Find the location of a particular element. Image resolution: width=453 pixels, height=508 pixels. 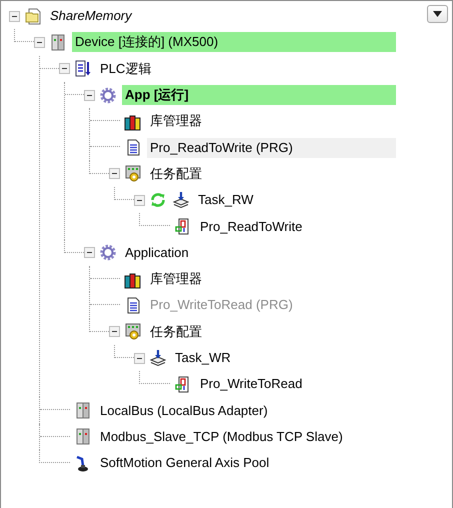

tree-item: Pro_ReadToWrite is located at coordinates (251, 226).